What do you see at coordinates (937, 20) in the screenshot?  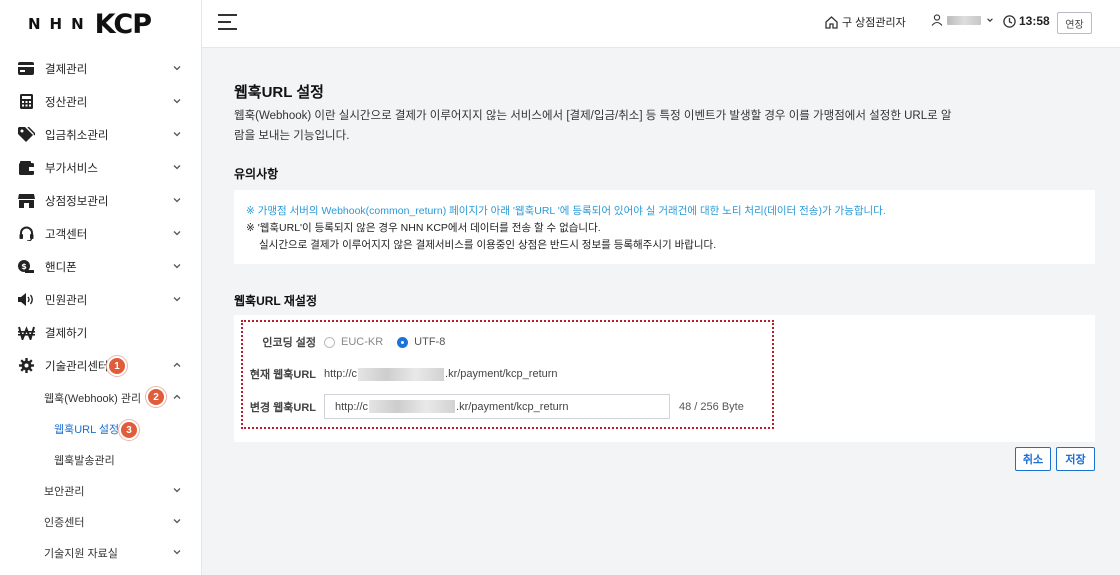 I see `user-icon` at bounding box center [937, 20].